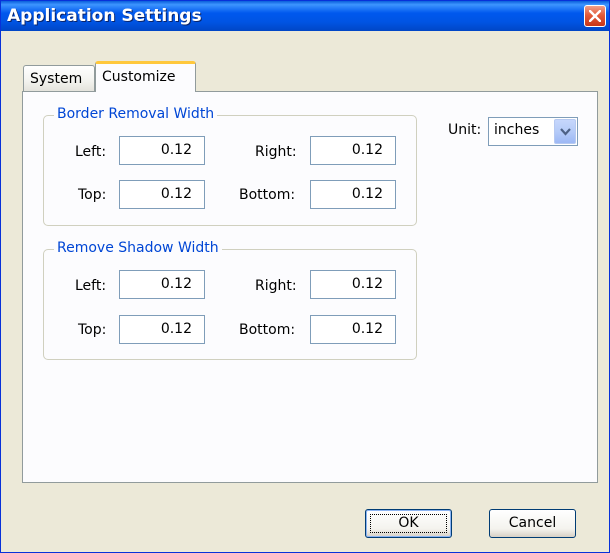  What do you see at coordinates (162, 329) in the screenshot?
I see `shadow-top-field: 0.12` at bounding box center [162, 329].